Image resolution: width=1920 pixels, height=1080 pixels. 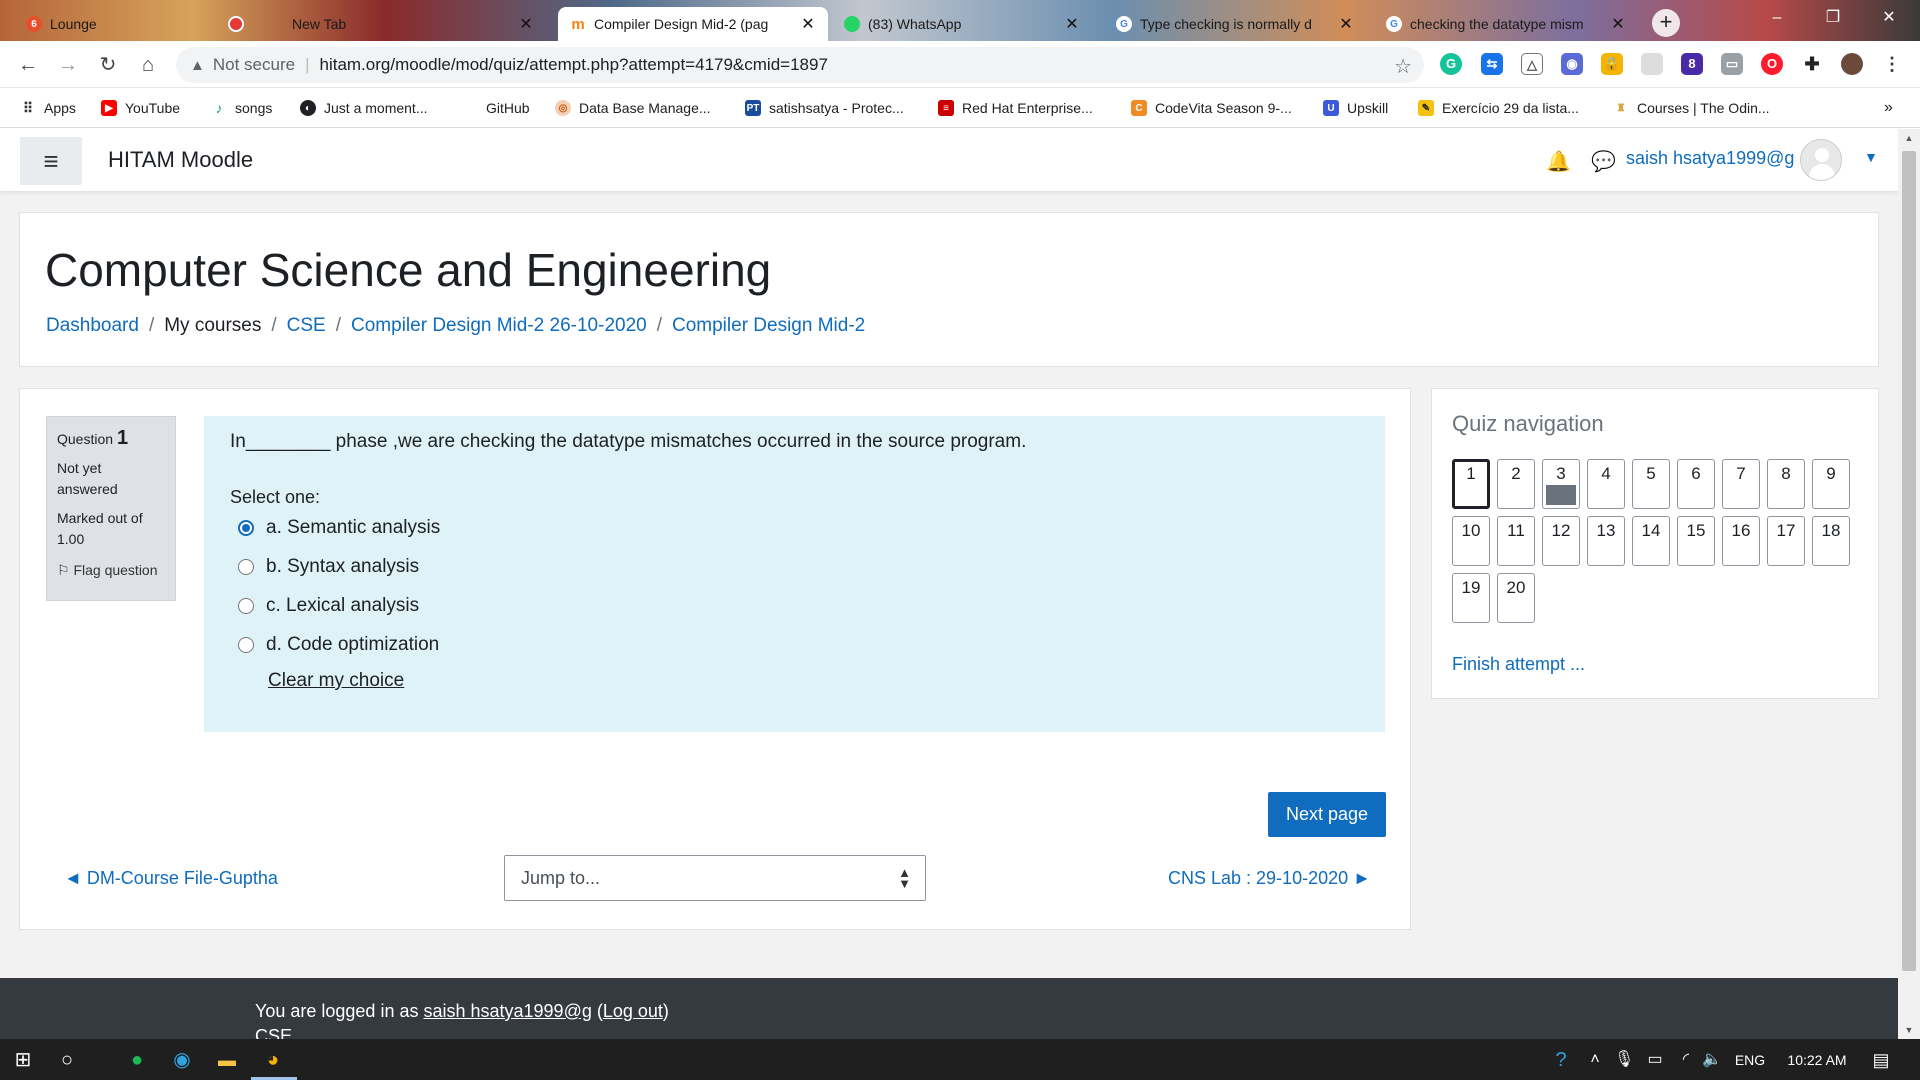 What do you see at coordinates (1471, 541) in the screenshot?
I see `quiz-nav-button-10: 10` at bounding box center [1471, 541].